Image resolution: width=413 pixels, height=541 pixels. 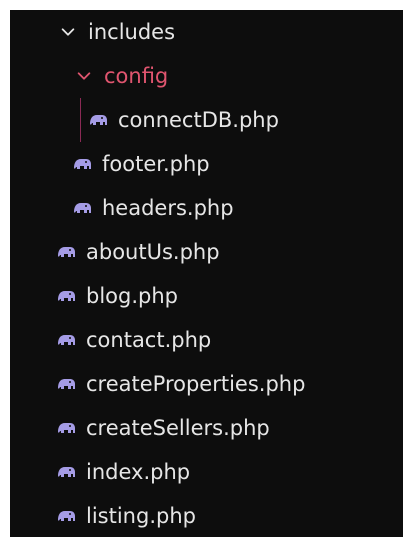 I want to click on folder-label: config, so click(x=136, y=76).